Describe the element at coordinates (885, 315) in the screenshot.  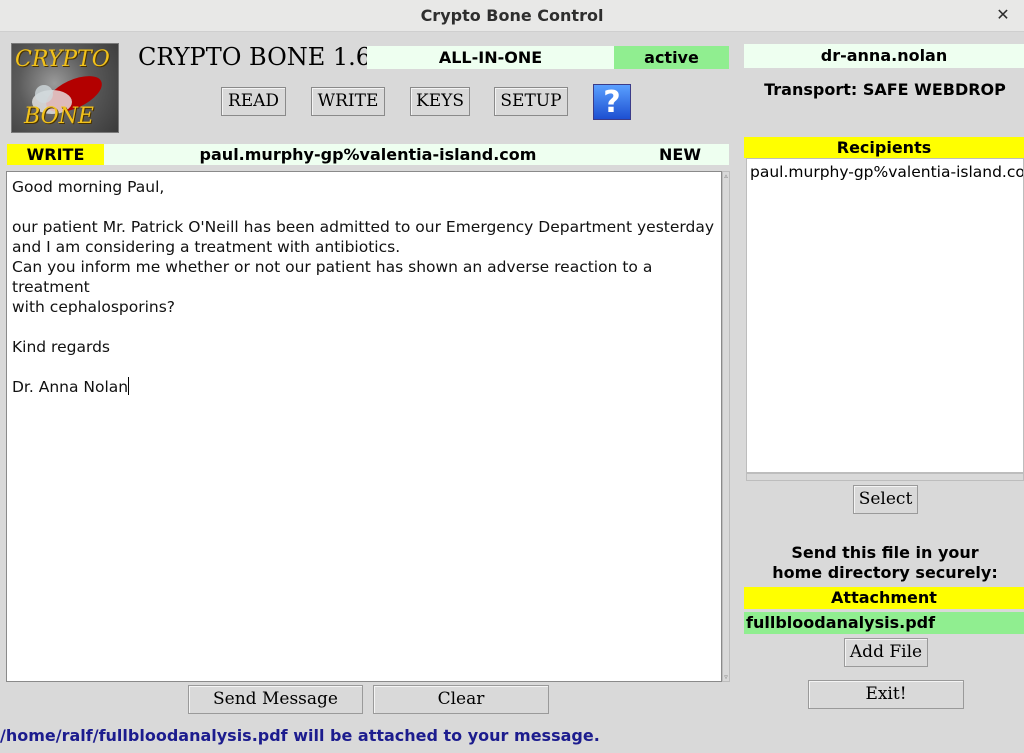
I see `recipients-list: paul.murphy-gp%valentia-island.com` at that location.